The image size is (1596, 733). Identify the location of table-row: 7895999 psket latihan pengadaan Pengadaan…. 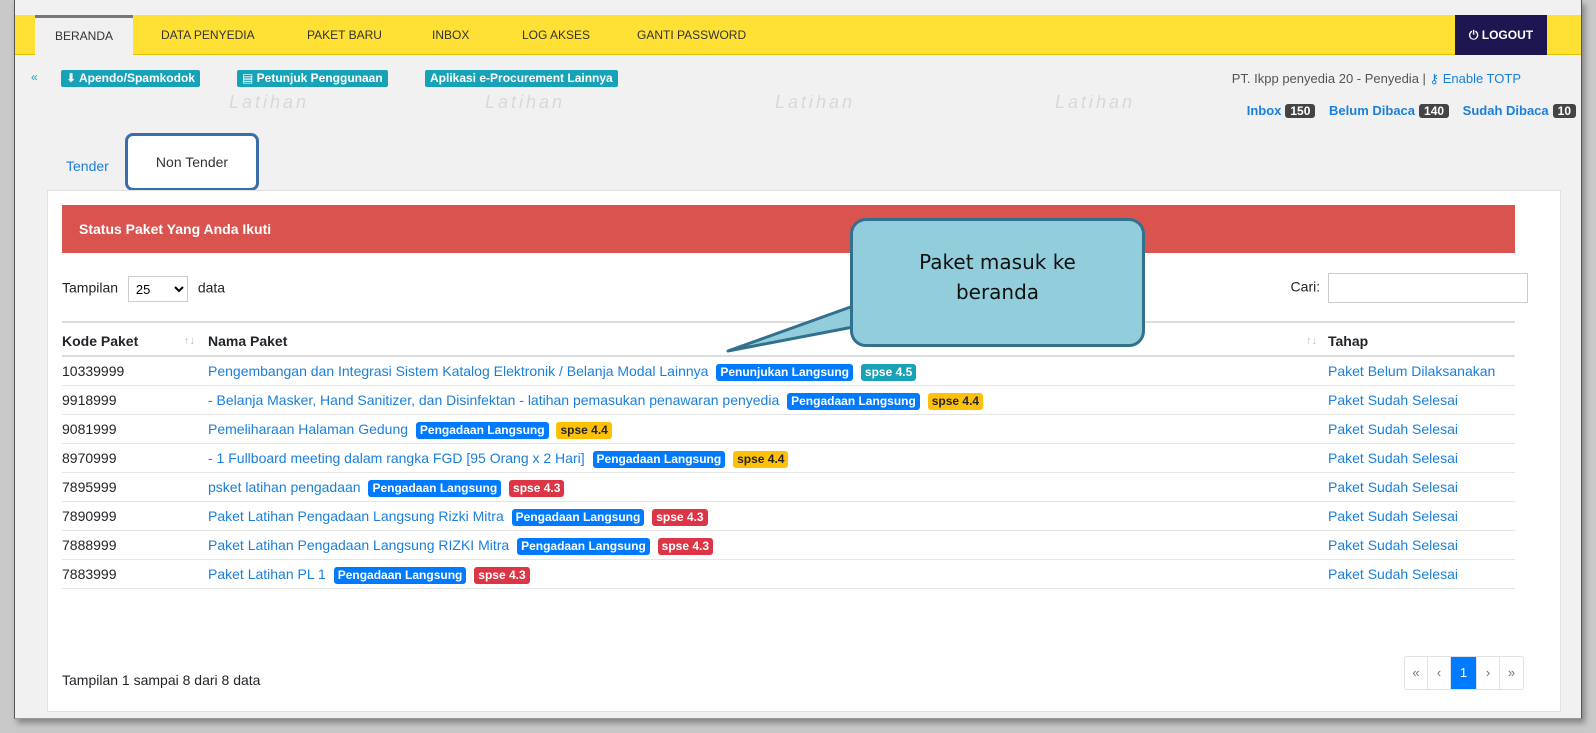
(788, 487).